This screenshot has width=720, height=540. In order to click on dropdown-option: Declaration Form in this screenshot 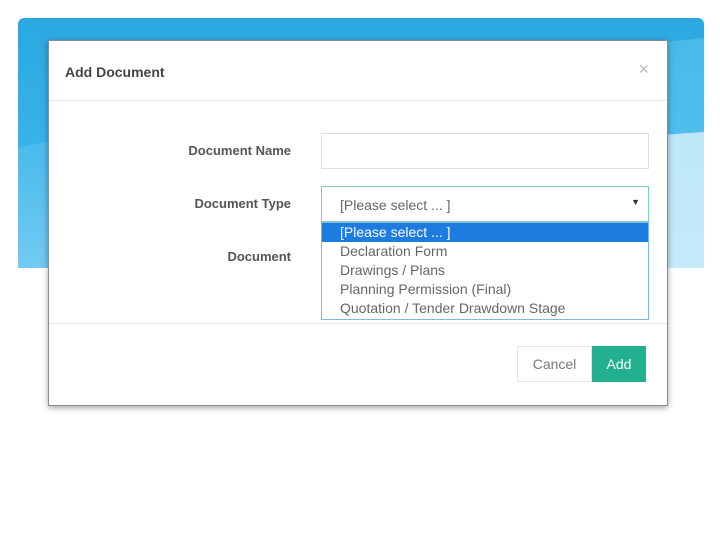, I will do `click(485, 251)`.